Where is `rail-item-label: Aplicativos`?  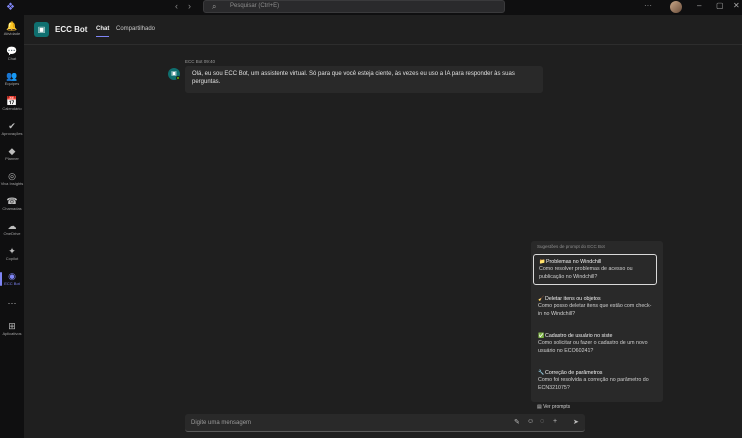
rail-item-label: Aplicativos is located at coordinates (12, 333).